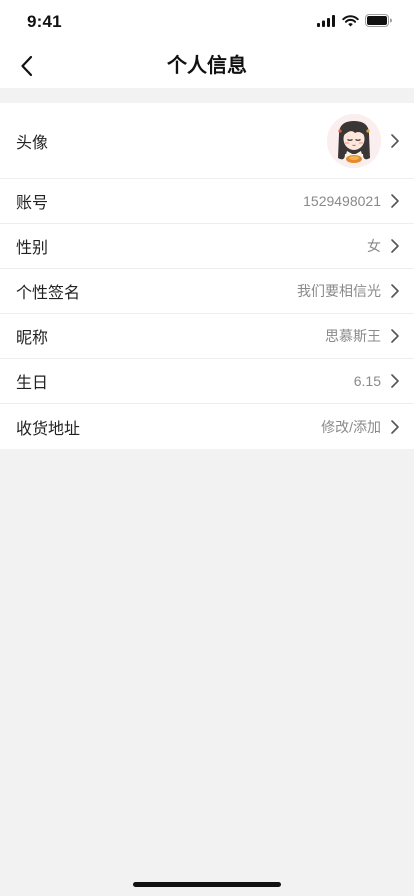 The image size is (414, 896). Describe the element at coordinates (353, 336) in the screenshot. I see `nickname-row-value: 思慕斯王` at that location.